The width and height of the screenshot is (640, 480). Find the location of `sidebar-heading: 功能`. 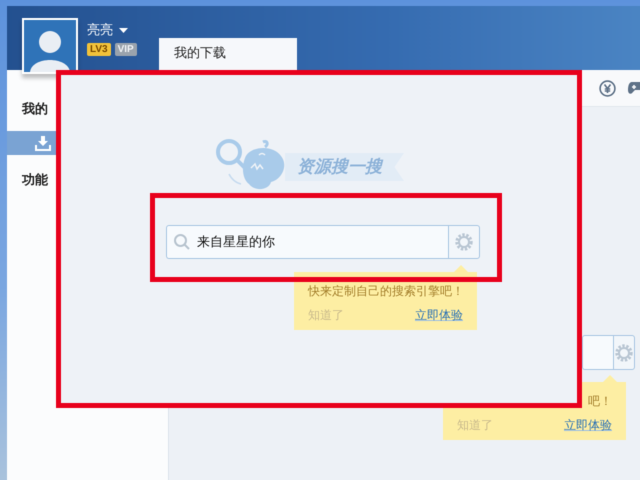

sidebar-heading: 功能 is located at coordinates (35, 180).